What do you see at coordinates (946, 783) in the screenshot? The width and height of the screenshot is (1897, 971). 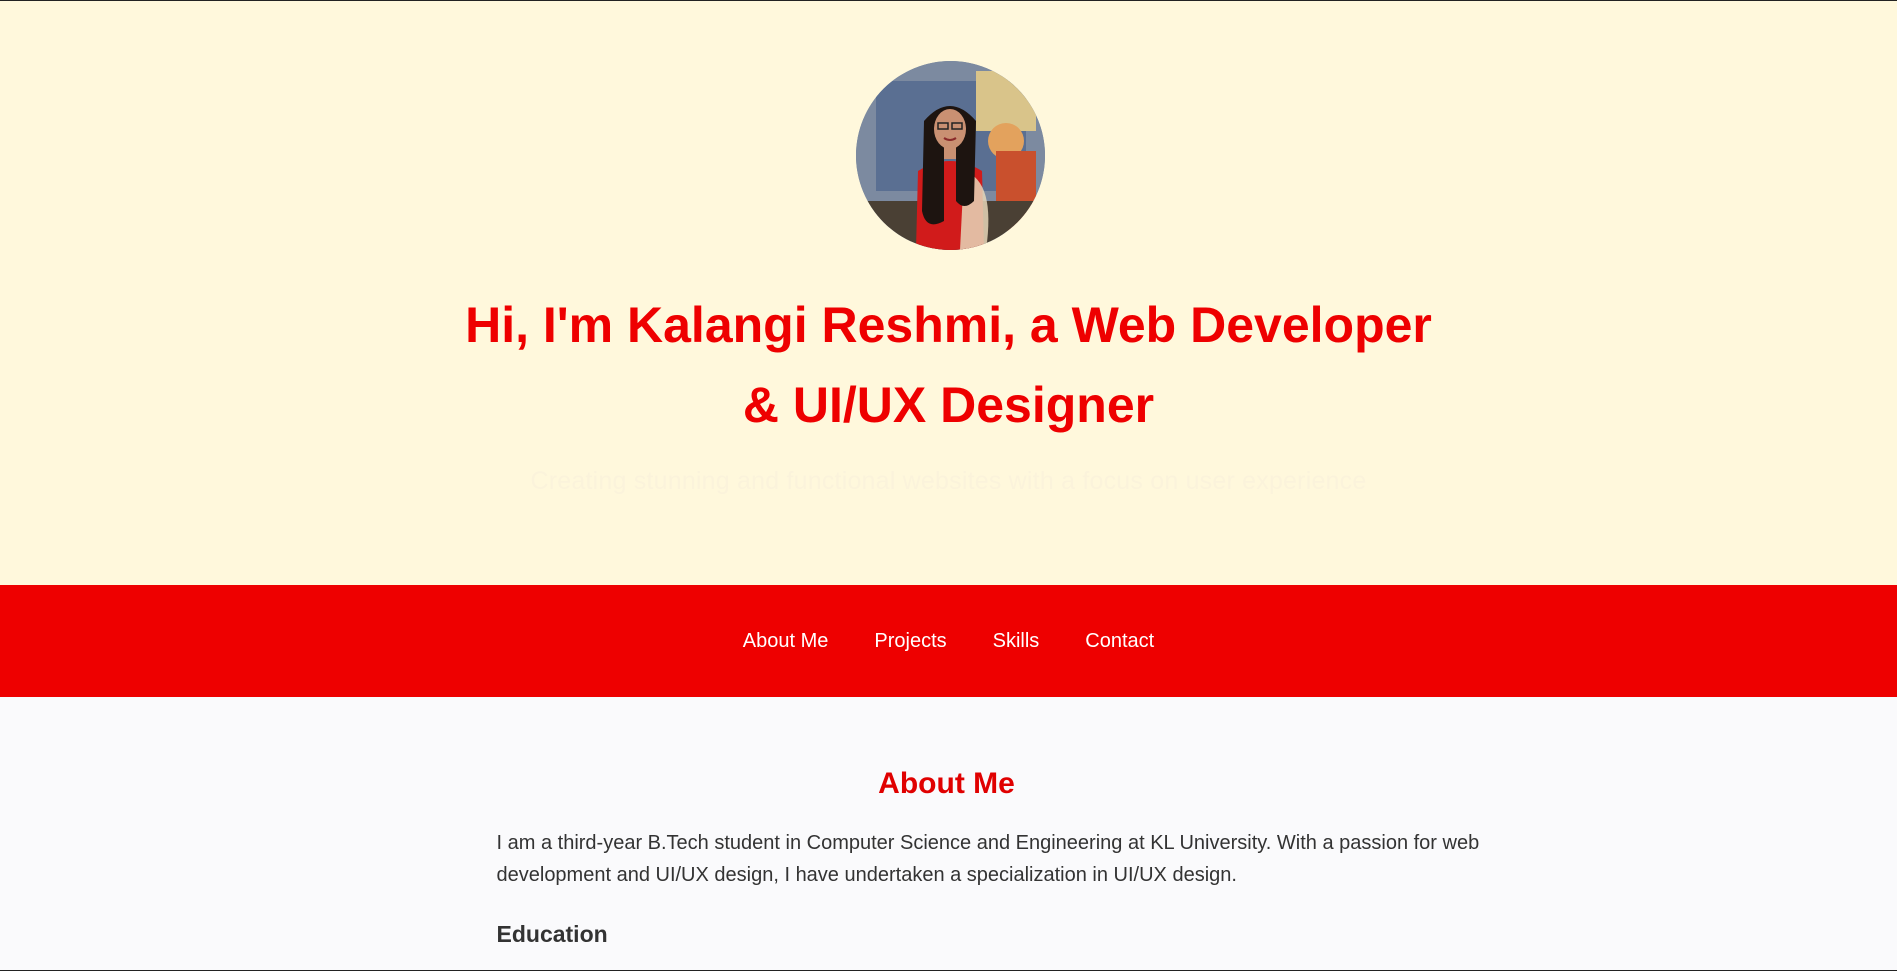 I see `about-heading: About Me` at bounding box center [946, 783].